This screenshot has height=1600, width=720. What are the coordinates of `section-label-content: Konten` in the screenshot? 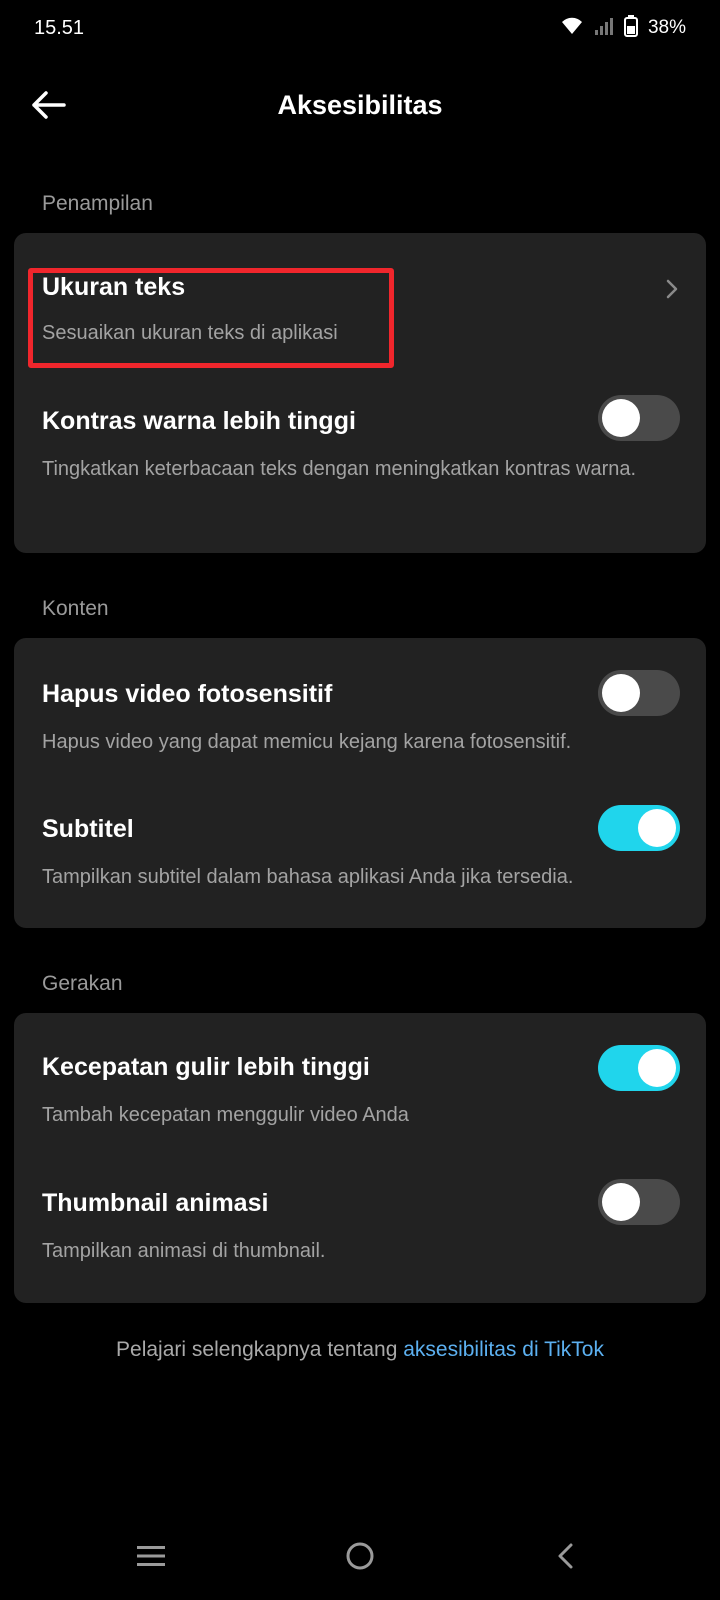 It's located at (75, 608).